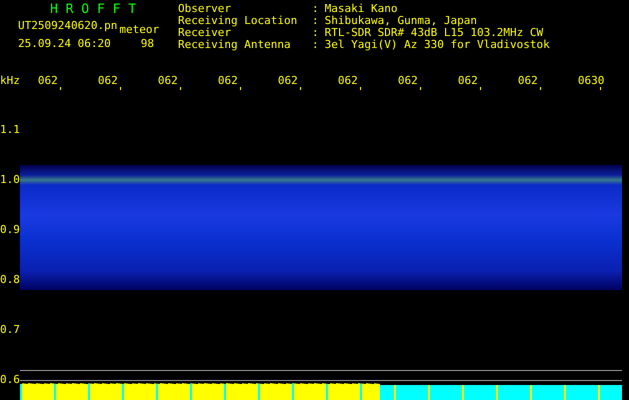  I want to click on unit-label: kHz, so click(10, 81).